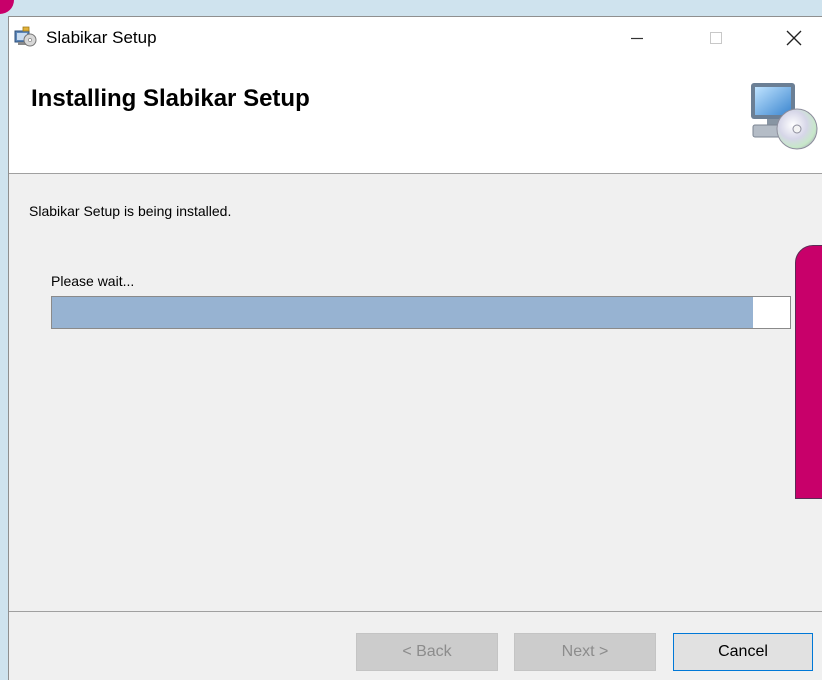 The width and height of the screenshot is (822, 680). What do you see at coordinates (415, 611) in the screenshot?
I see `footer-divider` at bounding box center [415, 611].